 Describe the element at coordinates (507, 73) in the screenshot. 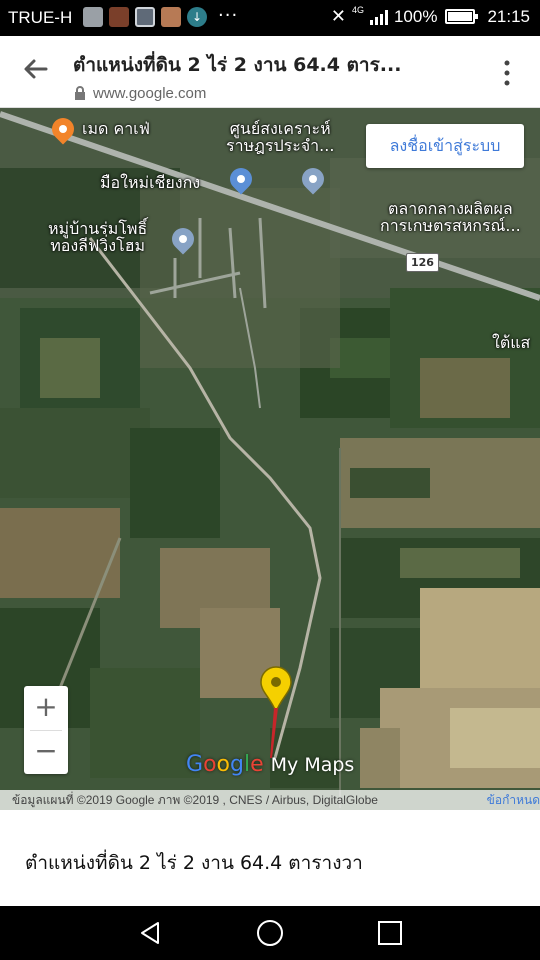

I see `overflow-menu-icon` at that location.